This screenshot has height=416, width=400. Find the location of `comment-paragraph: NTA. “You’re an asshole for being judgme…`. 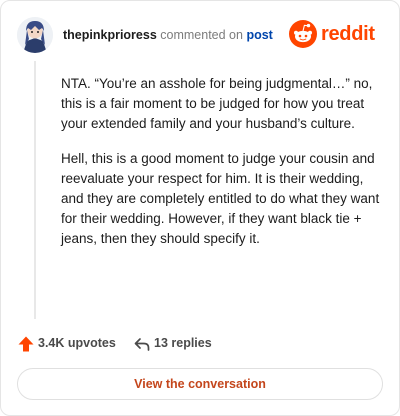

comment-paragraph: NTA. “You’re an asshole for being judgme… is located at coordinates (217, 104).